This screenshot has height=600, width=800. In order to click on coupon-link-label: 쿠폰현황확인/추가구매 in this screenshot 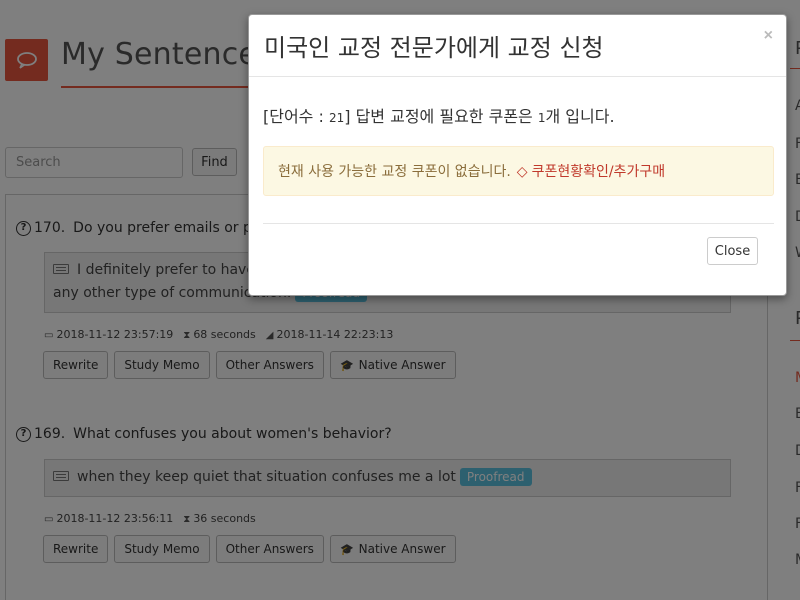, I will do `click(598, 172)`.